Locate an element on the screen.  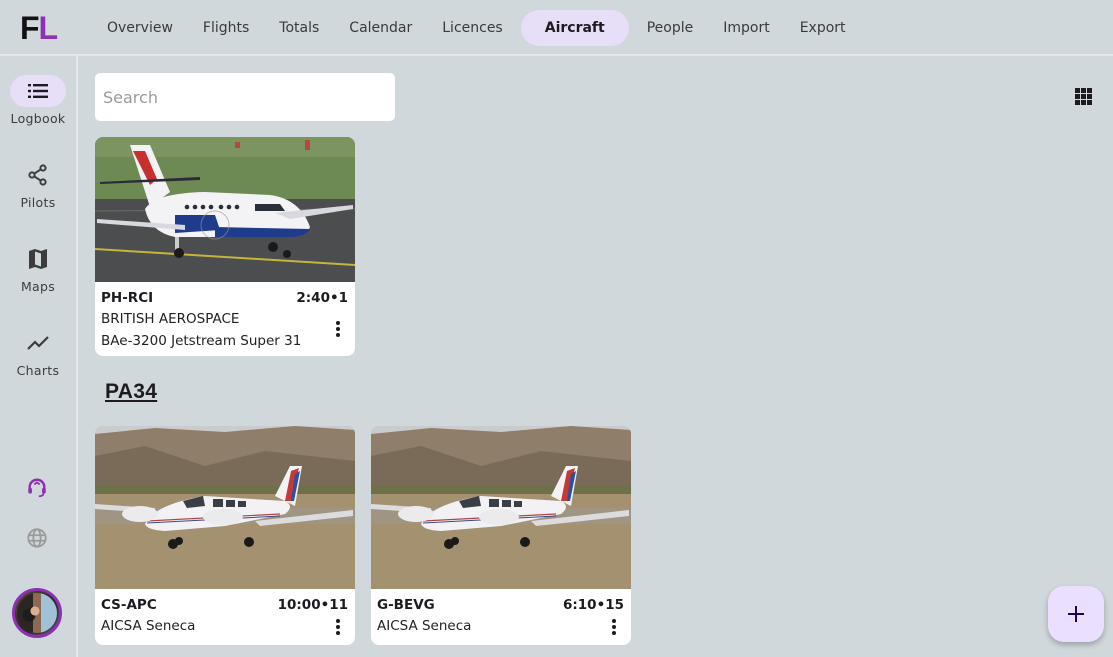
sidebar-item-logbook: Logbook is located at coordinates (38, 100).